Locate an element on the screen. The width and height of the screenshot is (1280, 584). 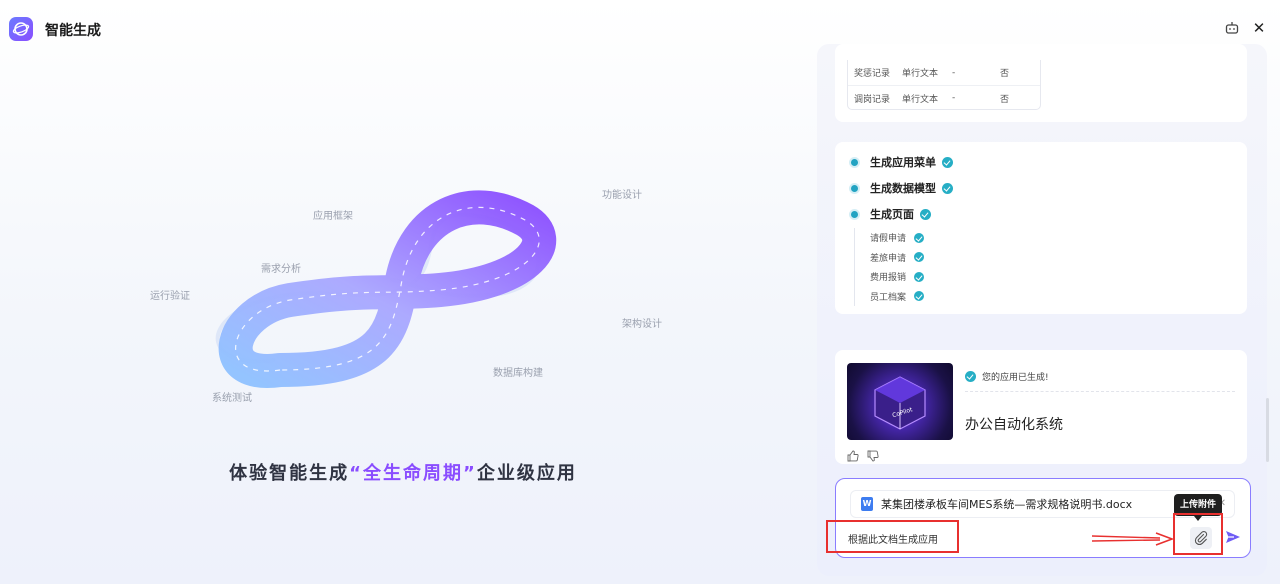
fields-card: 奖惩记录 单行文本 - 否 调岗记录 单行文本 - 否 is located at coordinates (1041, 83).